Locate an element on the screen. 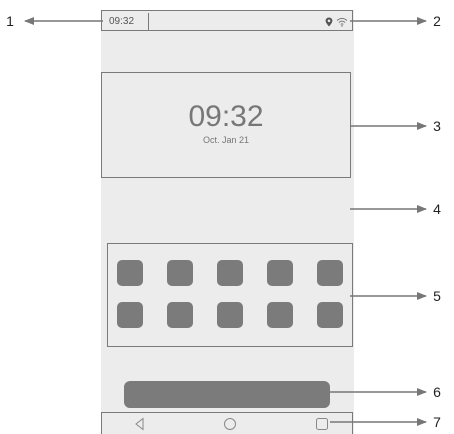 The image size is (454, 434). callout-number-1: 1 is located at coordinates (10, 21).